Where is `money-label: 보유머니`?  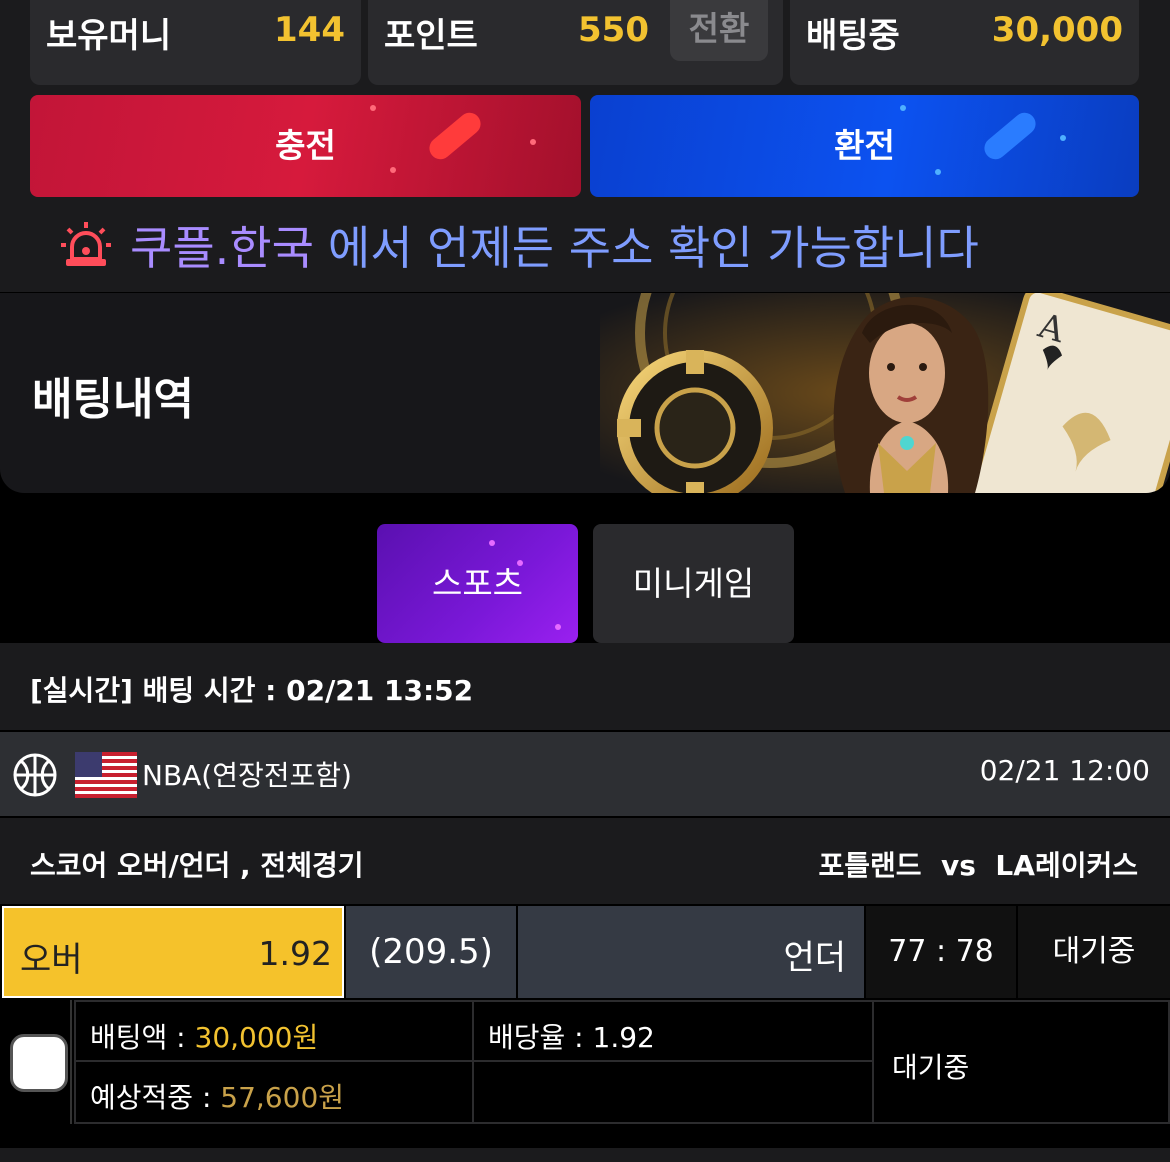 money-label: 보유머니 is located at coordinates (109, 36).